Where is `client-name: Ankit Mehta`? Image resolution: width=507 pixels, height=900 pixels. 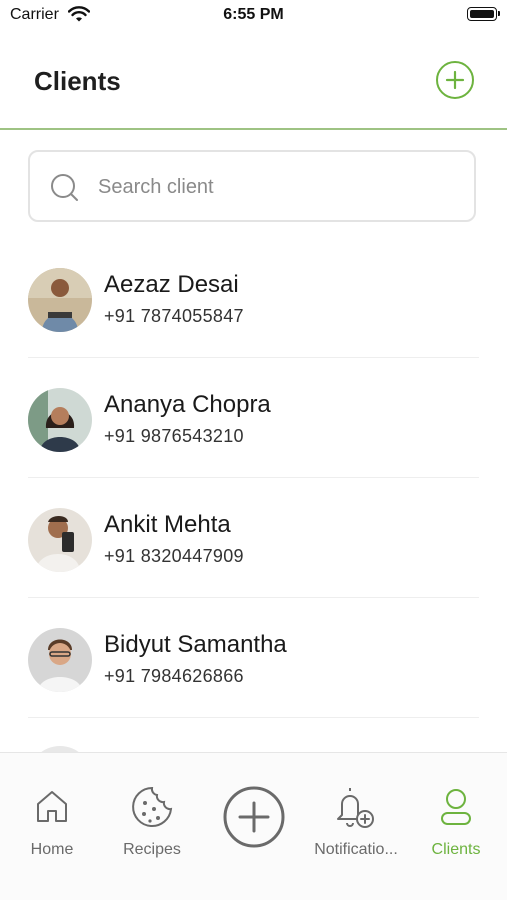 client-name: Ankit Mehta is located at coordinates (167, 524).